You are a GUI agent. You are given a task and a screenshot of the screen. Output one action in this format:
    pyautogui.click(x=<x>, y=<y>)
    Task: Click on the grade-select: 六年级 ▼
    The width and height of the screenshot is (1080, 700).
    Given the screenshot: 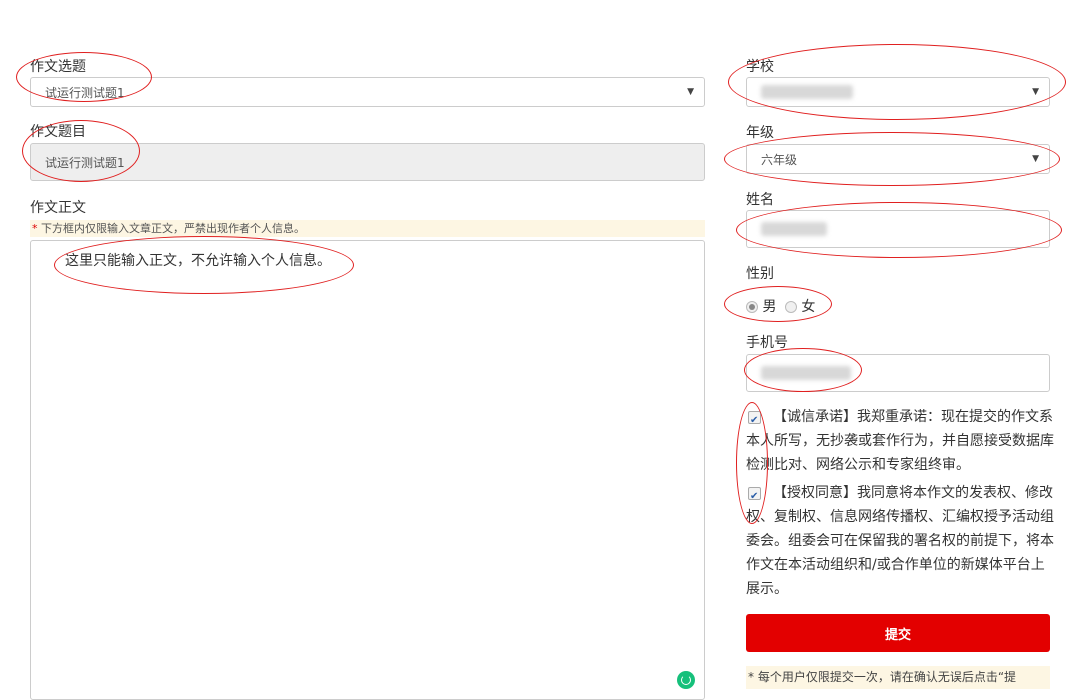 What is the action you would take?
    pyautogui.click(x=898, y=159)
    